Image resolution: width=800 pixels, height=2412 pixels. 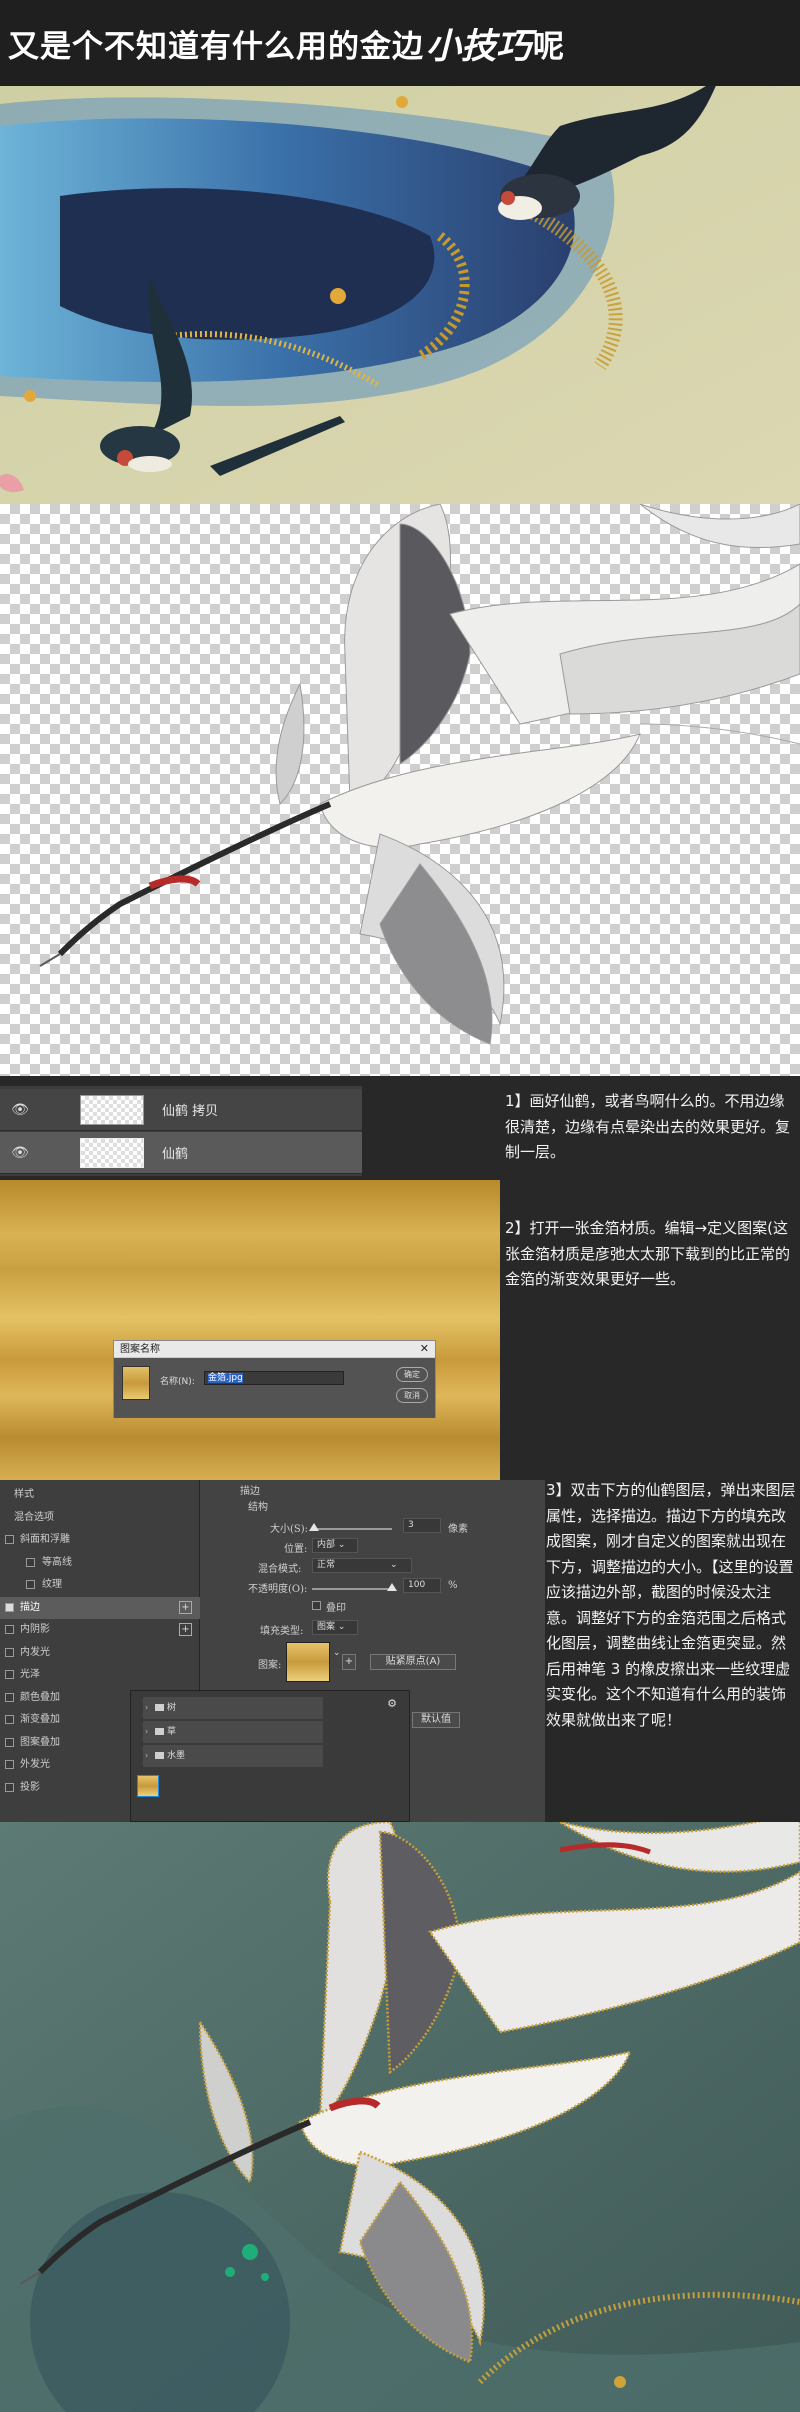 I want to click on gold-pattern-swatch, so click(x=148, y=1786).